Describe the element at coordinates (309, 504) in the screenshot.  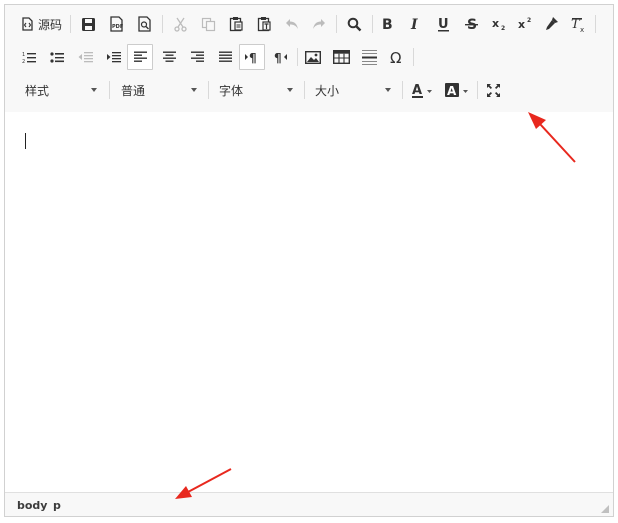
I see `element-path-bar: body p` at that location.